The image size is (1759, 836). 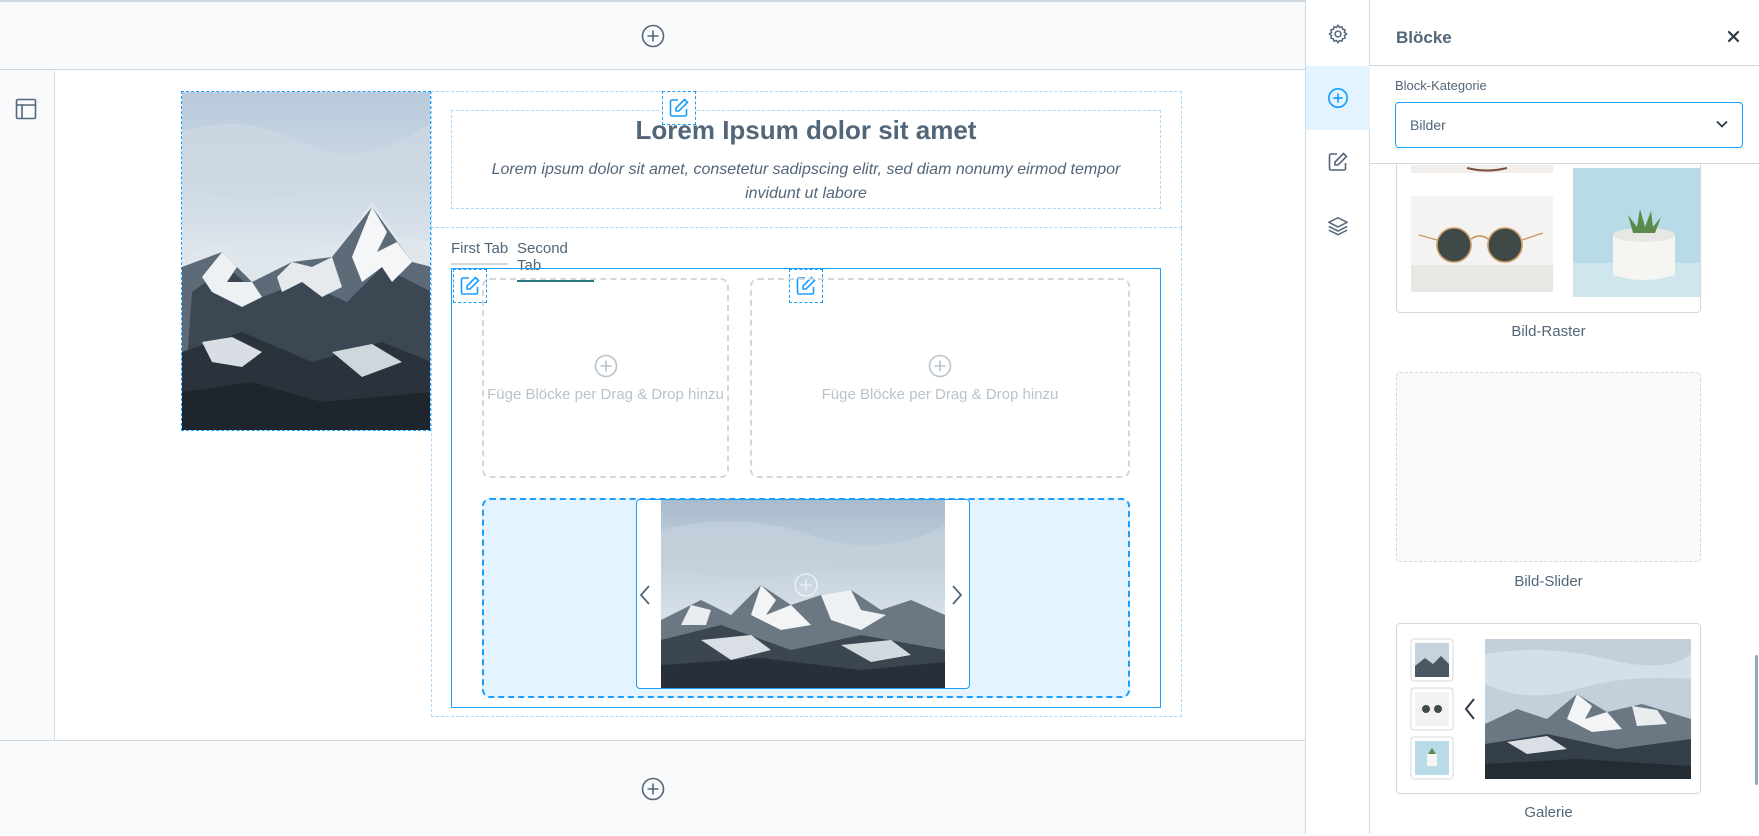 I want to click on block-card-gallery, so click(x=1554, y=708).